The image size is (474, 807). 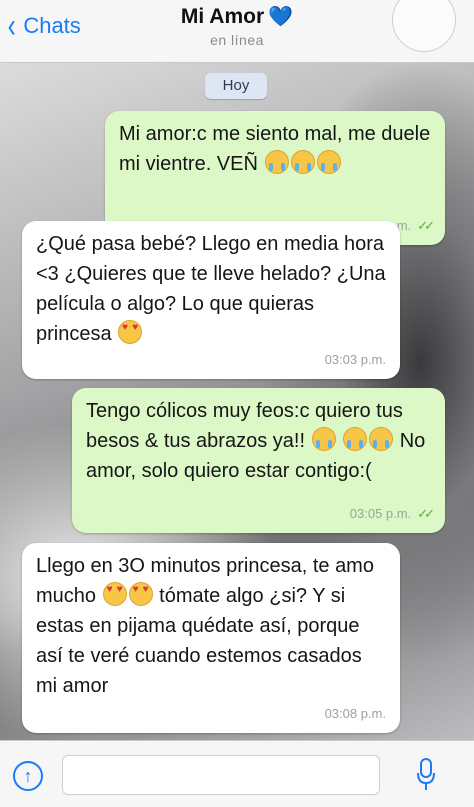 I want to click on heart-icon: 💙, so click(x=281, y=17).